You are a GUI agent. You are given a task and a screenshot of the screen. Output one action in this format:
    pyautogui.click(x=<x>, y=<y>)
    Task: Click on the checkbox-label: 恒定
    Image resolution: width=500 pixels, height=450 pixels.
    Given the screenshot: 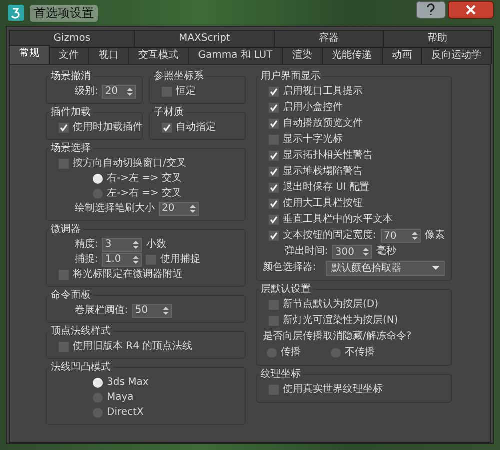 What is the action you would take?
    pyautogui.click(x=186, y=91)
    